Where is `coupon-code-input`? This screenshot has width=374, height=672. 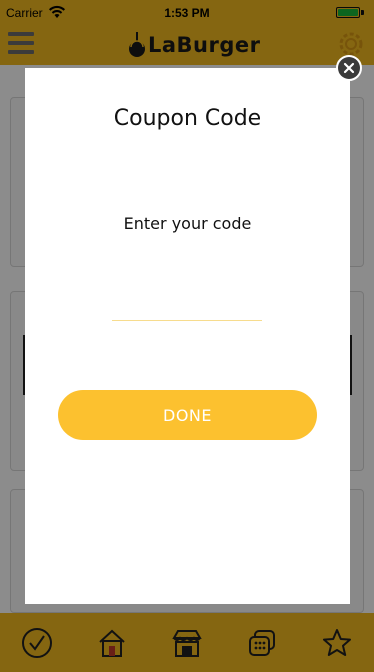
coupon-code-input is located at coordinates (187, 307).